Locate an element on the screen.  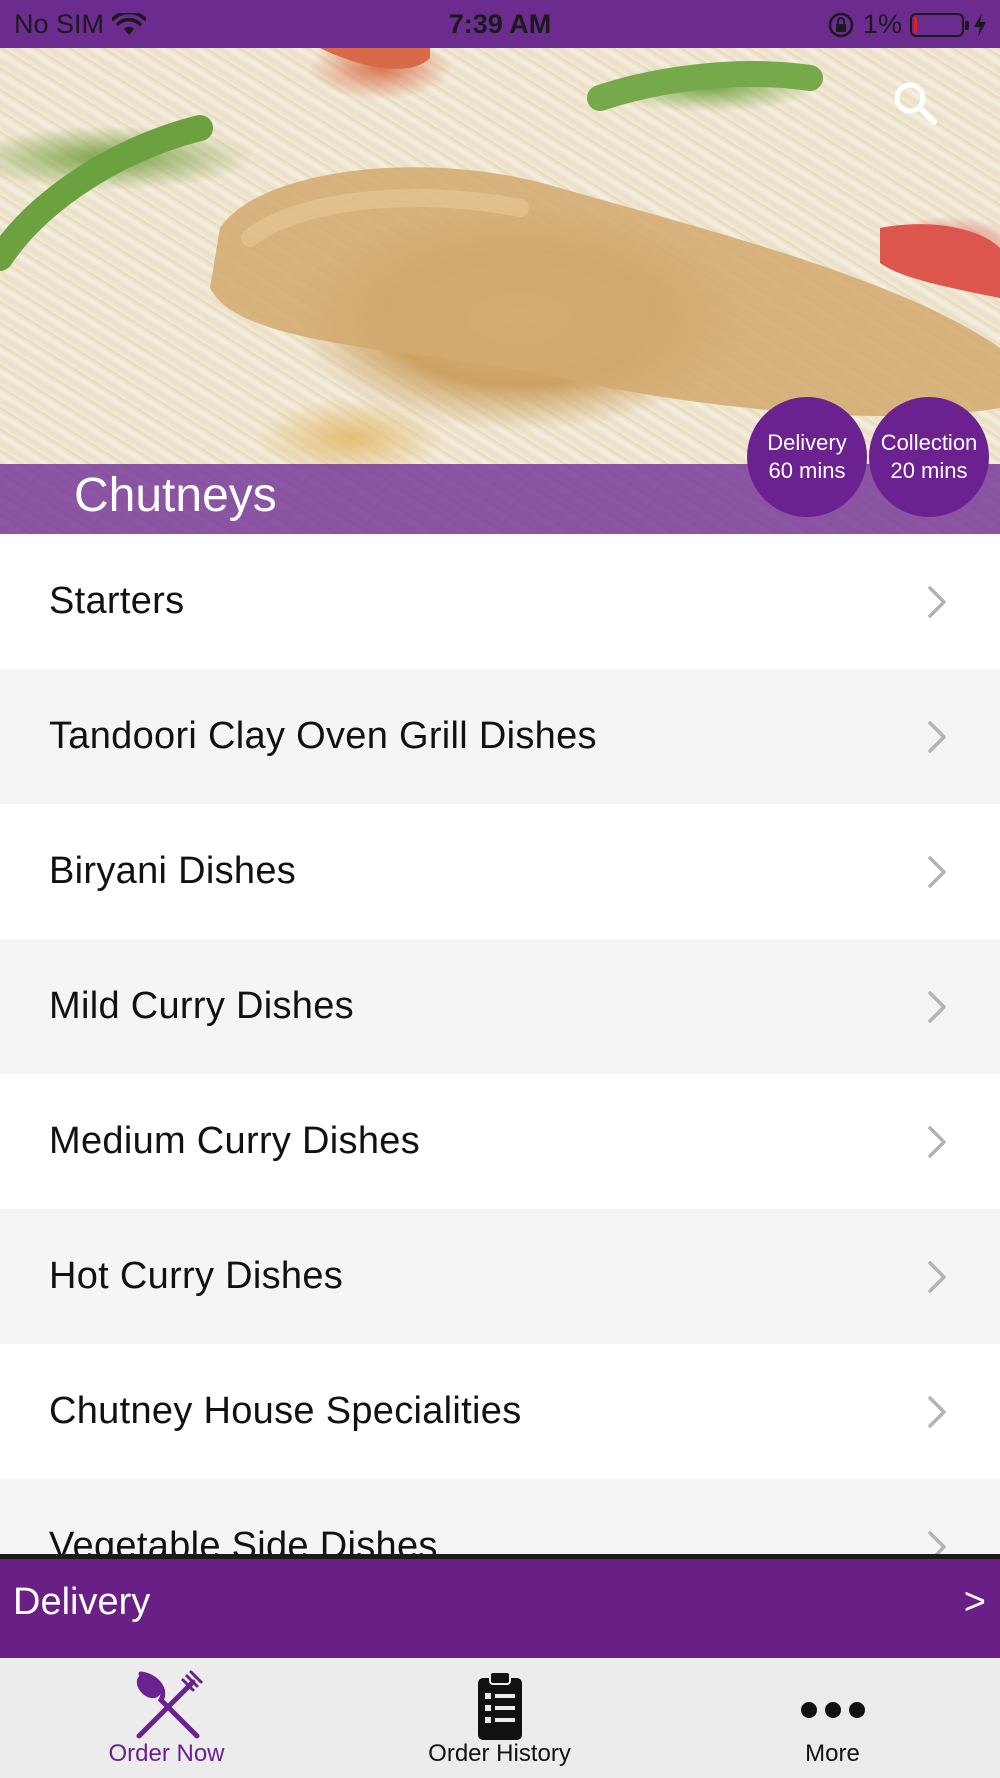
menu-item-medium-curry: Medium Curry Dishes is located at coordinates (500, 1141).